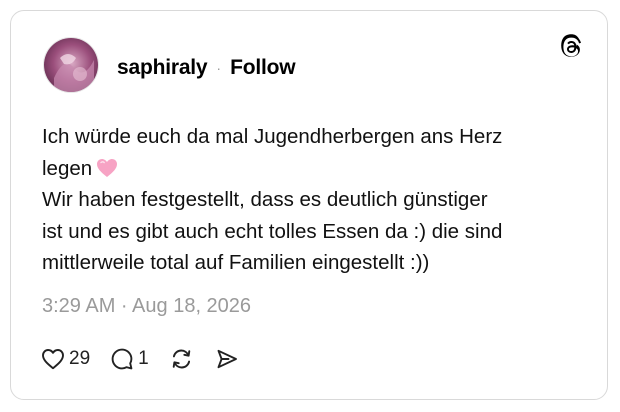  I want to click on share-button, so click(227, 359).